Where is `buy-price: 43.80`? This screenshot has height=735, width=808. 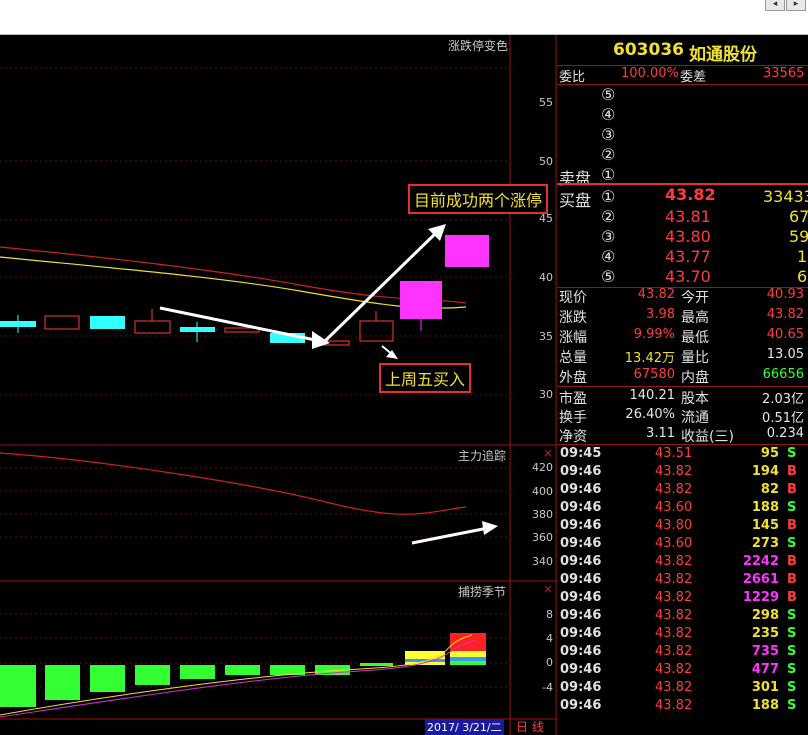 buy-price: 43.80 is located at coordinates (688, 236).